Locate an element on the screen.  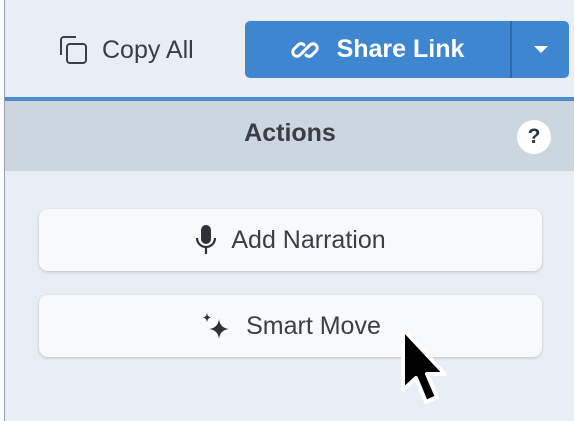
share-options-dropdown is located at coordinates (540, 49).